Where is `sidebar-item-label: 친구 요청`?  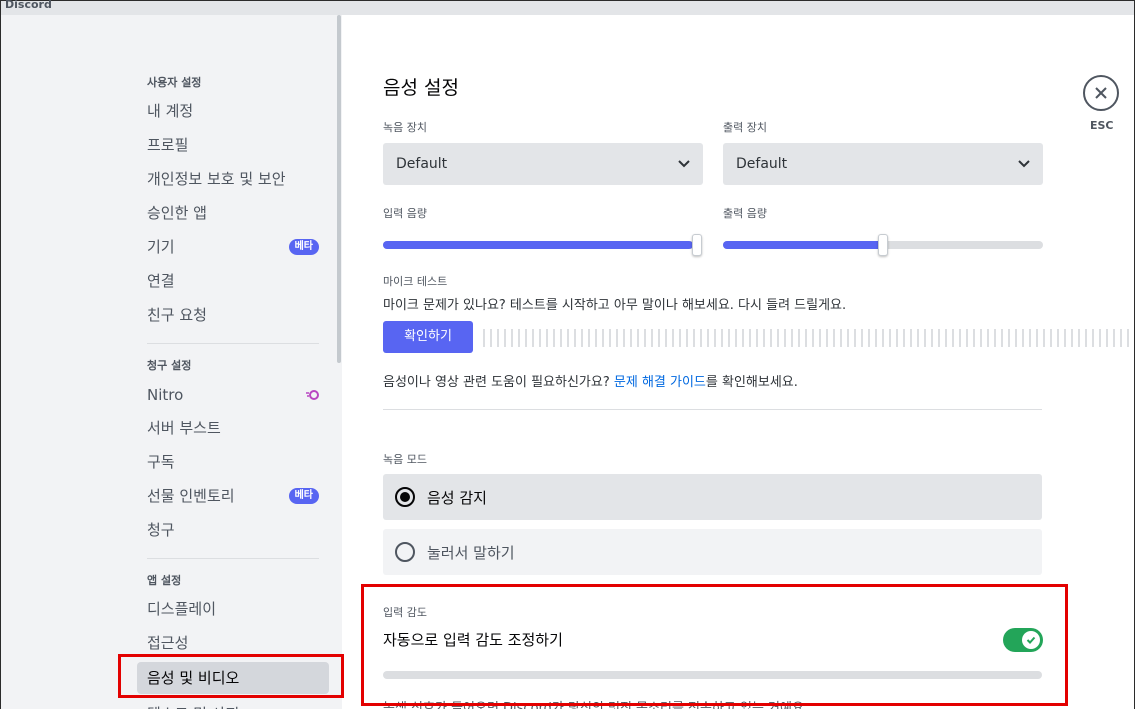 sidebar-item-label: 친구 요청 is located at coordinates (177, 315).